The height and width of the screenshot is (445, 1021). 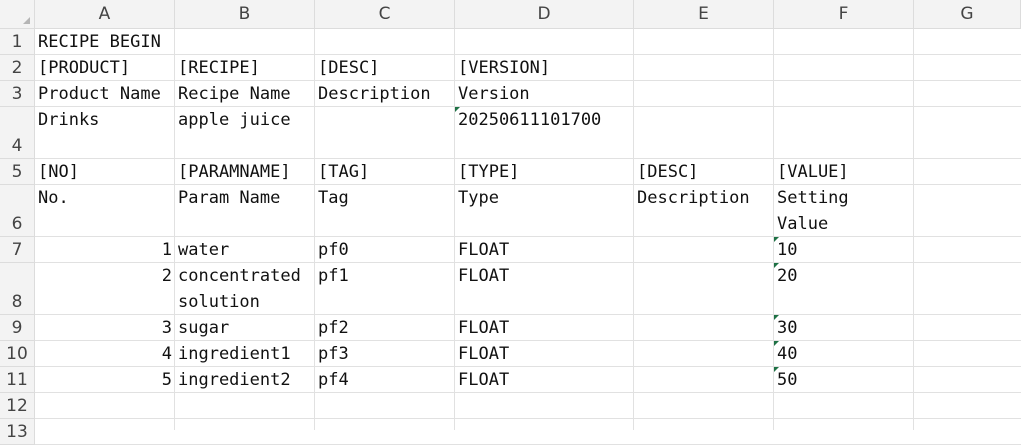 I want to click on cell-a6: No., so click(x=105, y=211).